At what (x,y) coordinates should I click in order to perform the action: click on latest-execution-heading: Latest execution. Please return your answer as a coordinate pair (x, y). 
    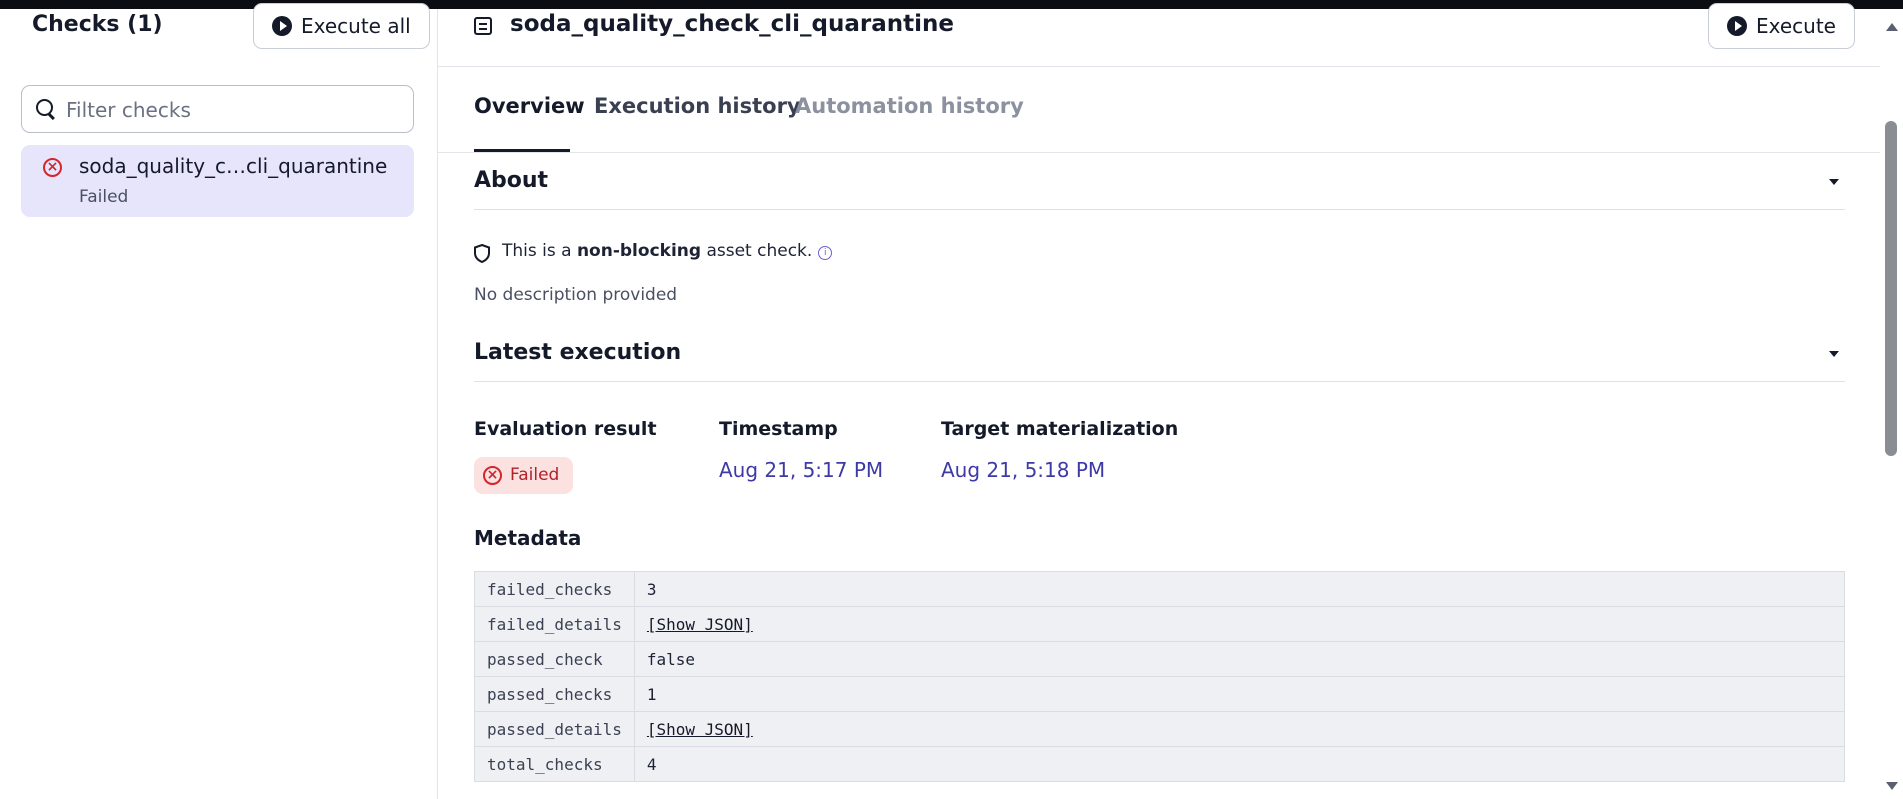
    Looking at the image, I should click on (578, 352).